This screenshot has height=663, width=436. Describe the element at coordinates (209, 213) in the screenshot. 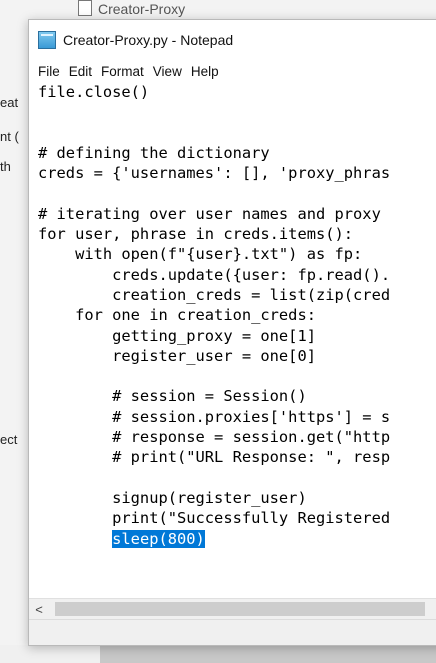

I see `code-line: # iterating over user names and proxy` at that location.